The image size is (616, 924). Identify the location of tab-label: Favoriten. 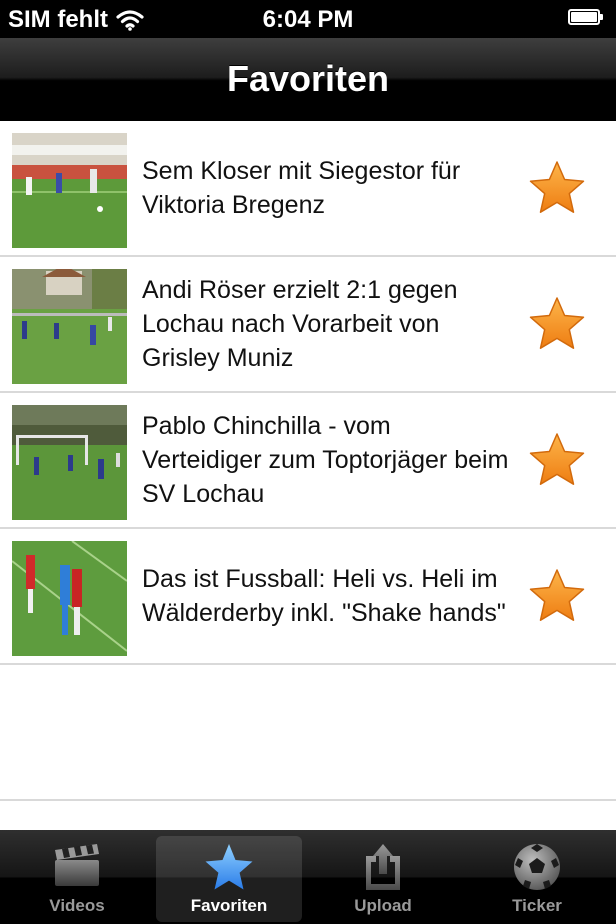
(229, 905).